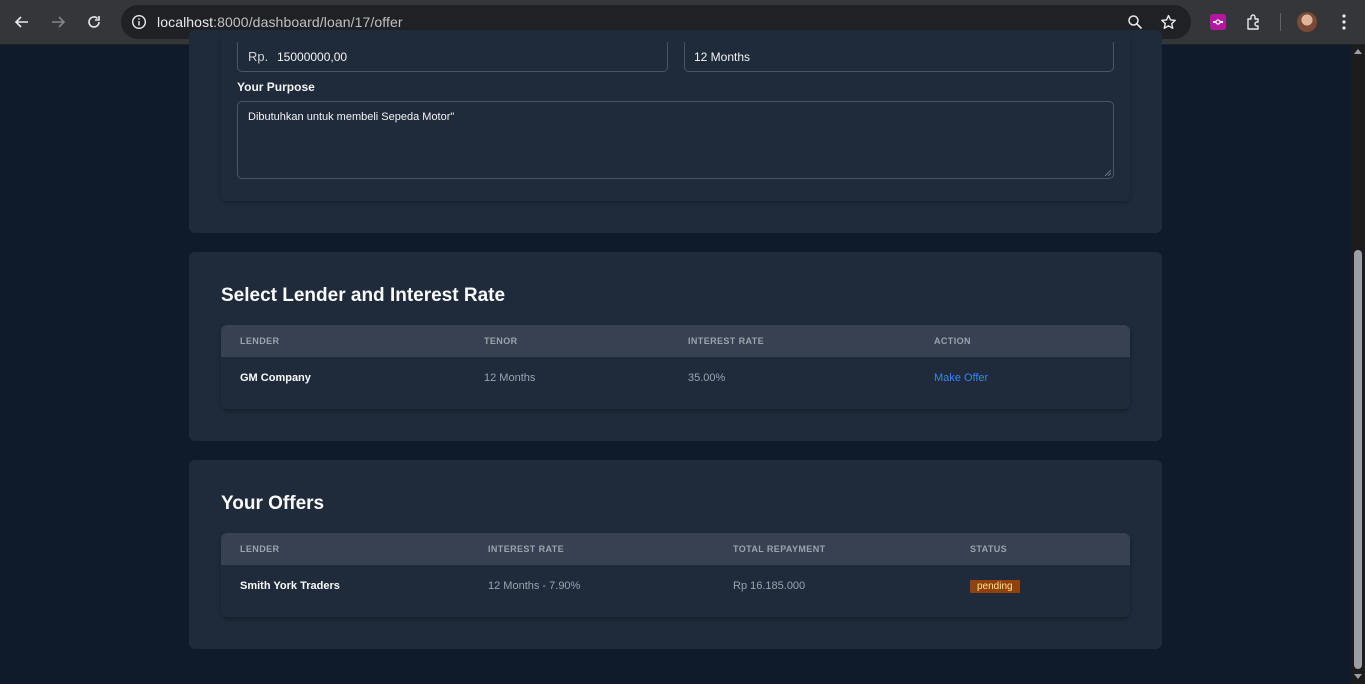 The width and height of the screenshot is (1365, 684). What do you see at coordinates (351, 117) in the screenshot?
I see `purpose-value: Dibutuhkan untuk membeli Sepeda Motor"` at bounding box center [351, 117].